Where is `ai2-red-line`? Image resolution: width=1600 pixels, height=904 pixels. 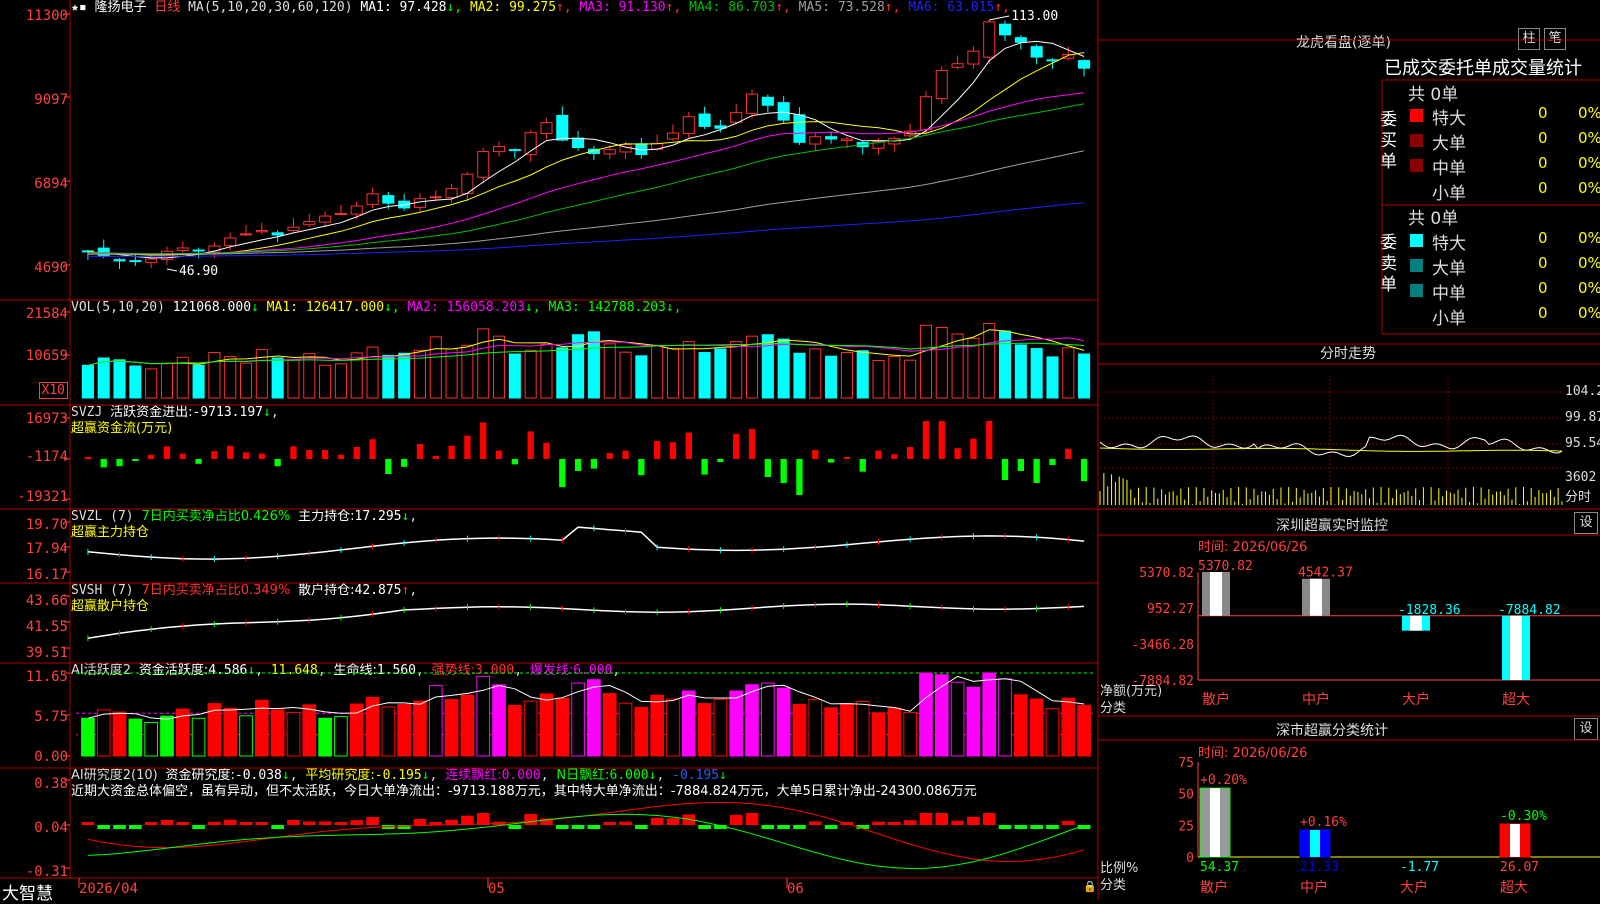
ai2-red-line is located at coordinates (586, 832).